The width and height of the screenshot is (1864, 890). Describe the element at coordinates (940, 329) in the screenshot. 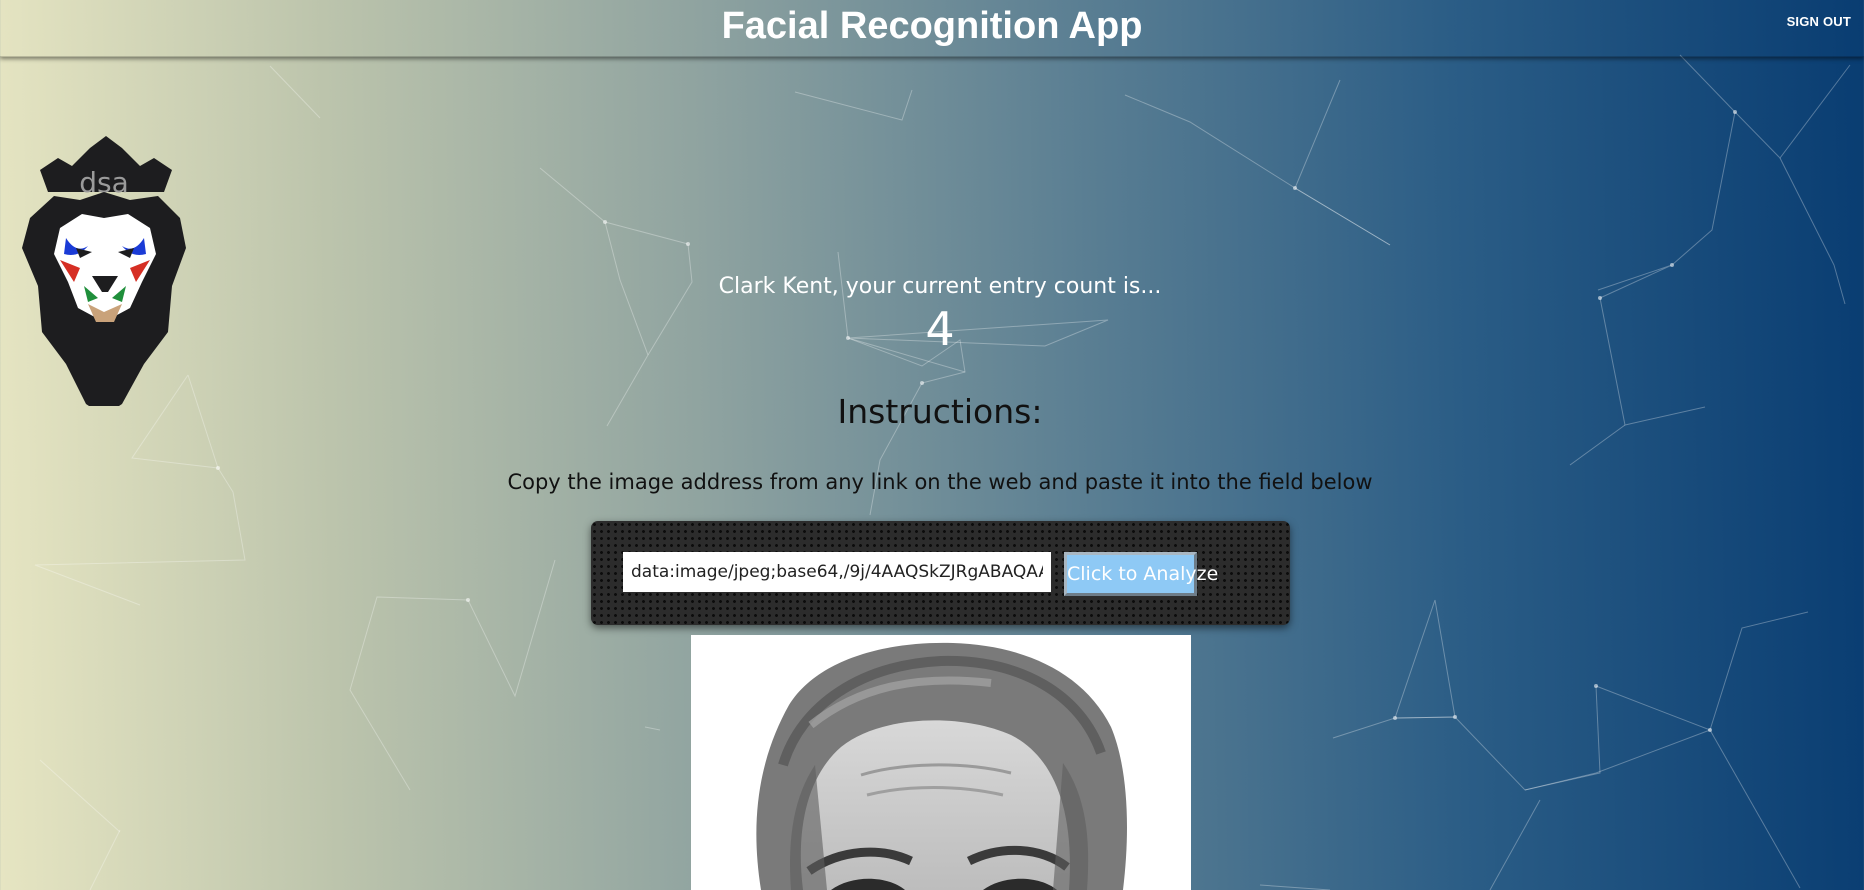

I see `entry-count-value: 4` at that location.